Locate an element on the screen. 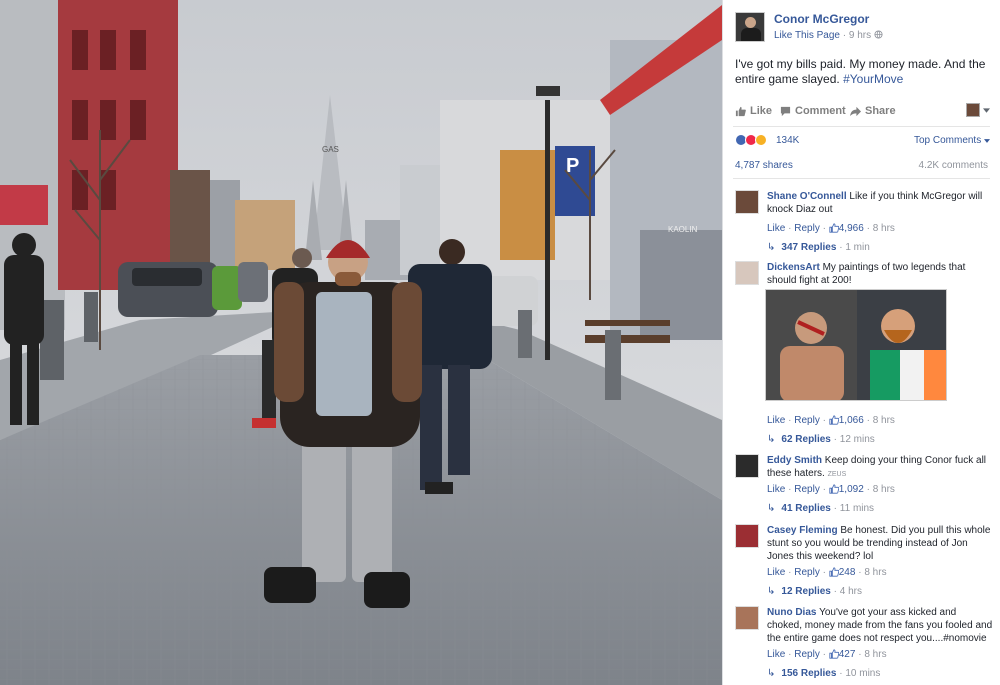 The height and width of the screenshot is (685, 1000). like-button: Like is located at coordinates (753, 111).